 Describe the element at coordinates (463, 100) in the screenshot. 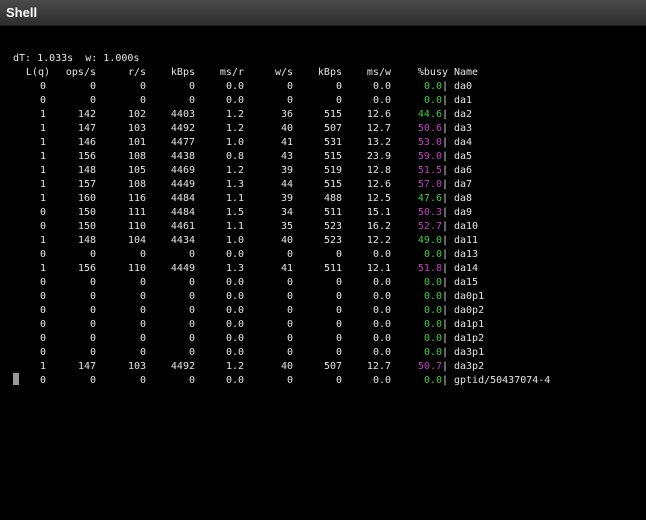

I see `device-name: da1` at that location.